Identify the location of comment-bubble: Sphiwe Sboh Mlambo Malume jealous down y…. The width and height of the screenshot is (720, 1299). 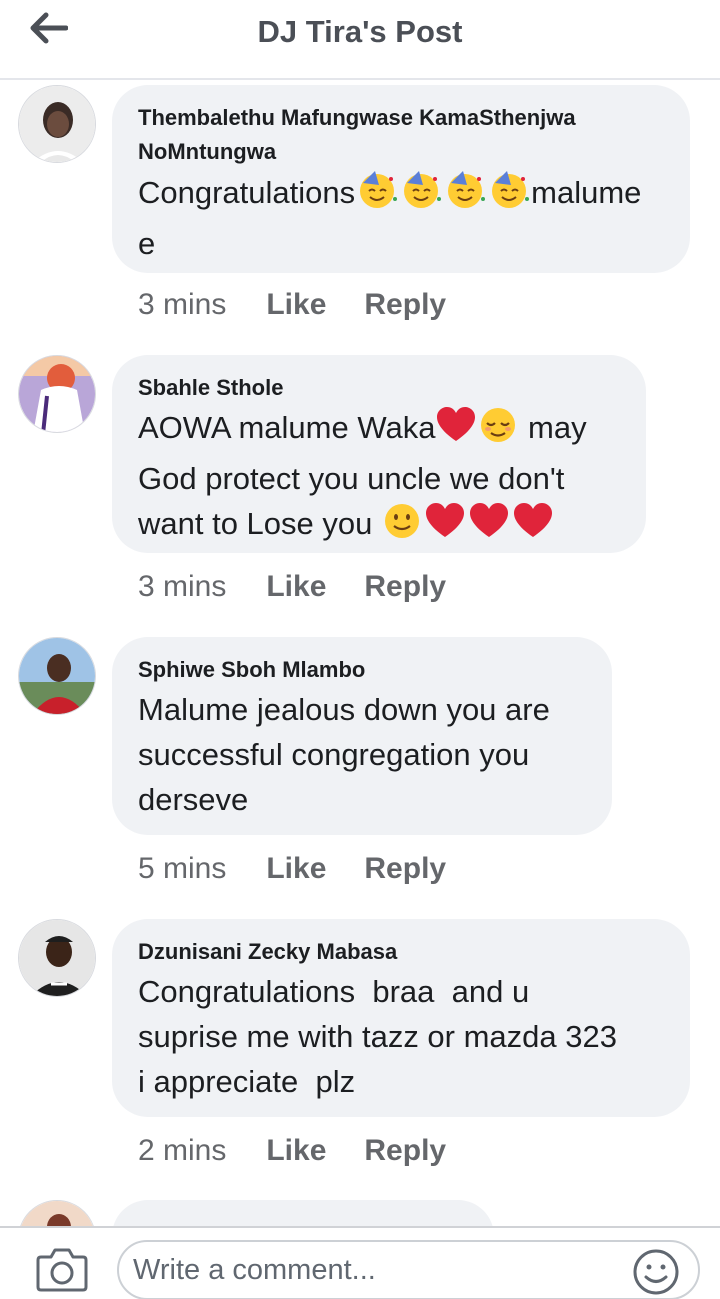
(362, 736).